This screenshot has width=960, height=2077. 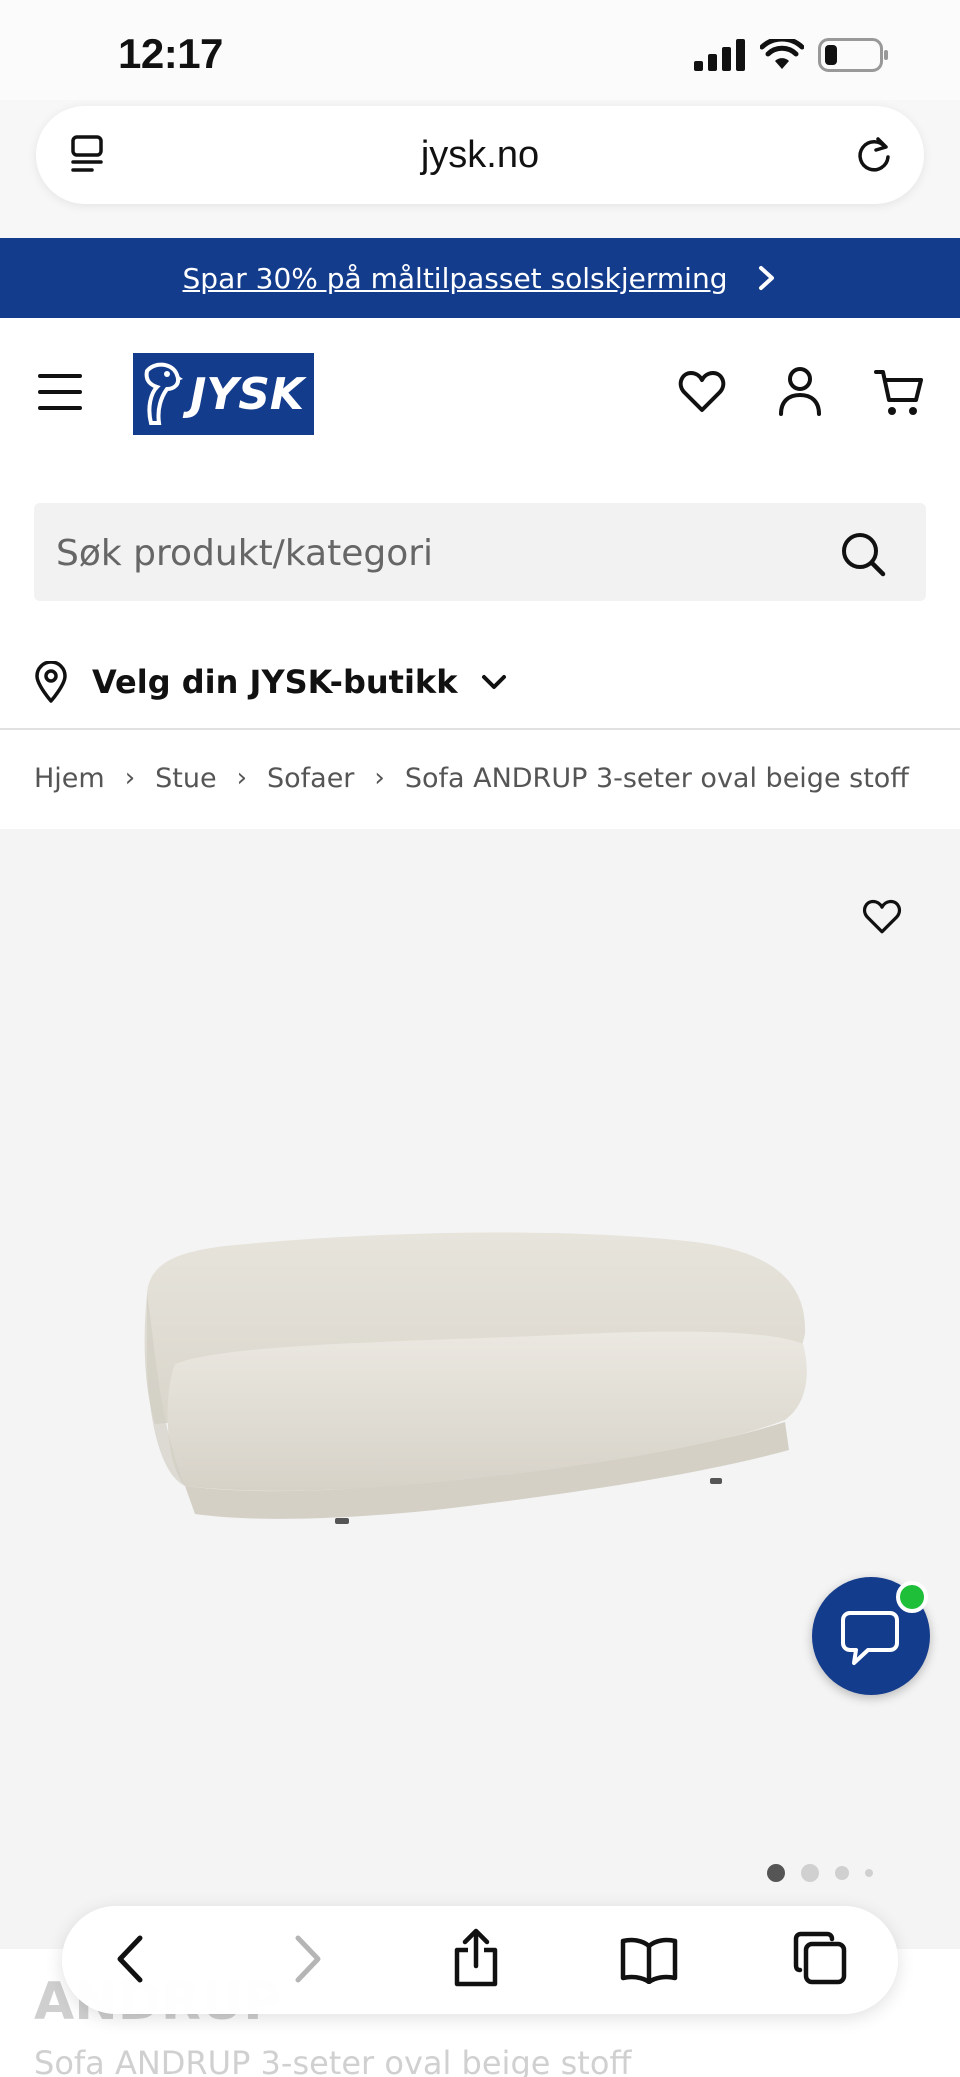 What do you see at coordinates (912, 1597) in the screenshot?
I see `online-status-dot` at bounding box center [912, 1597].